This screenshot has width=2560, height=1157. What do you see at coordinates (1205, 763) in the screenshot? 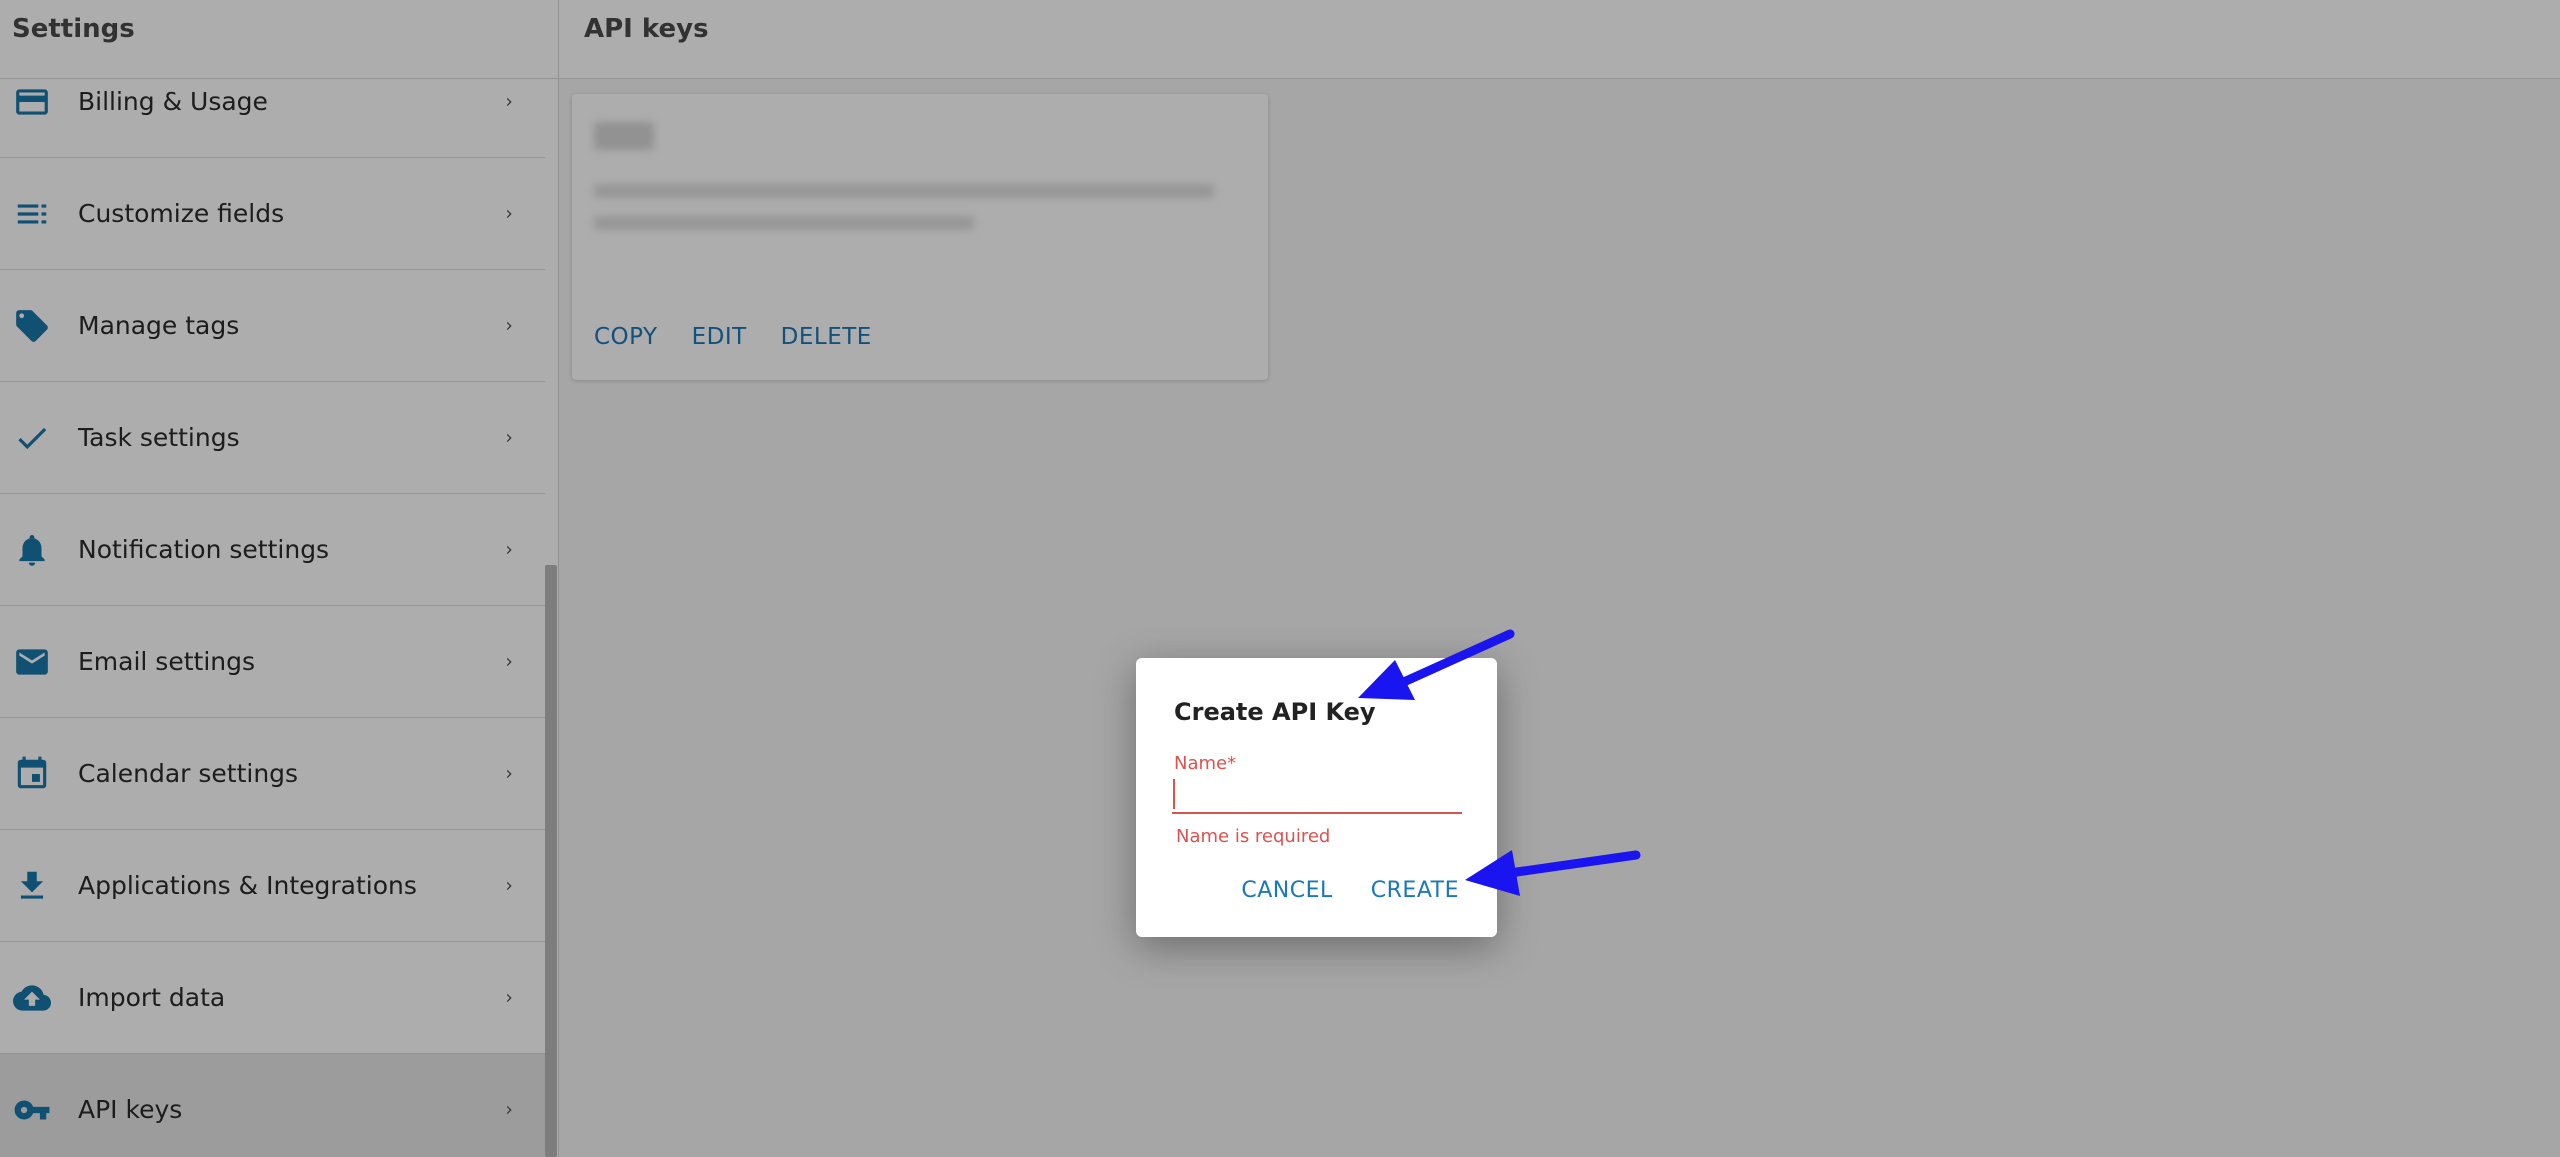
I see `name-field-label: Name*` at bounding box center [1205, 763].